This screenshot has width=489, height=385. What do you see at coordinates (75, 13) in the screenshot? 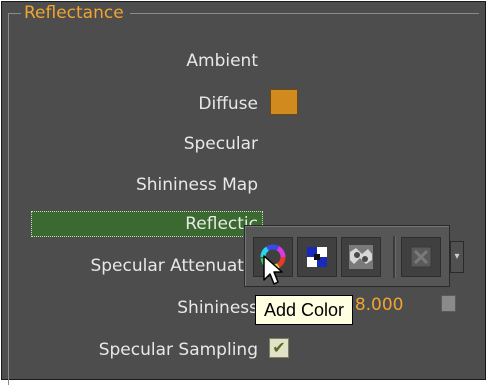
I see `reflectance-group-title: Reflectance` at bounding box center [75, 13].